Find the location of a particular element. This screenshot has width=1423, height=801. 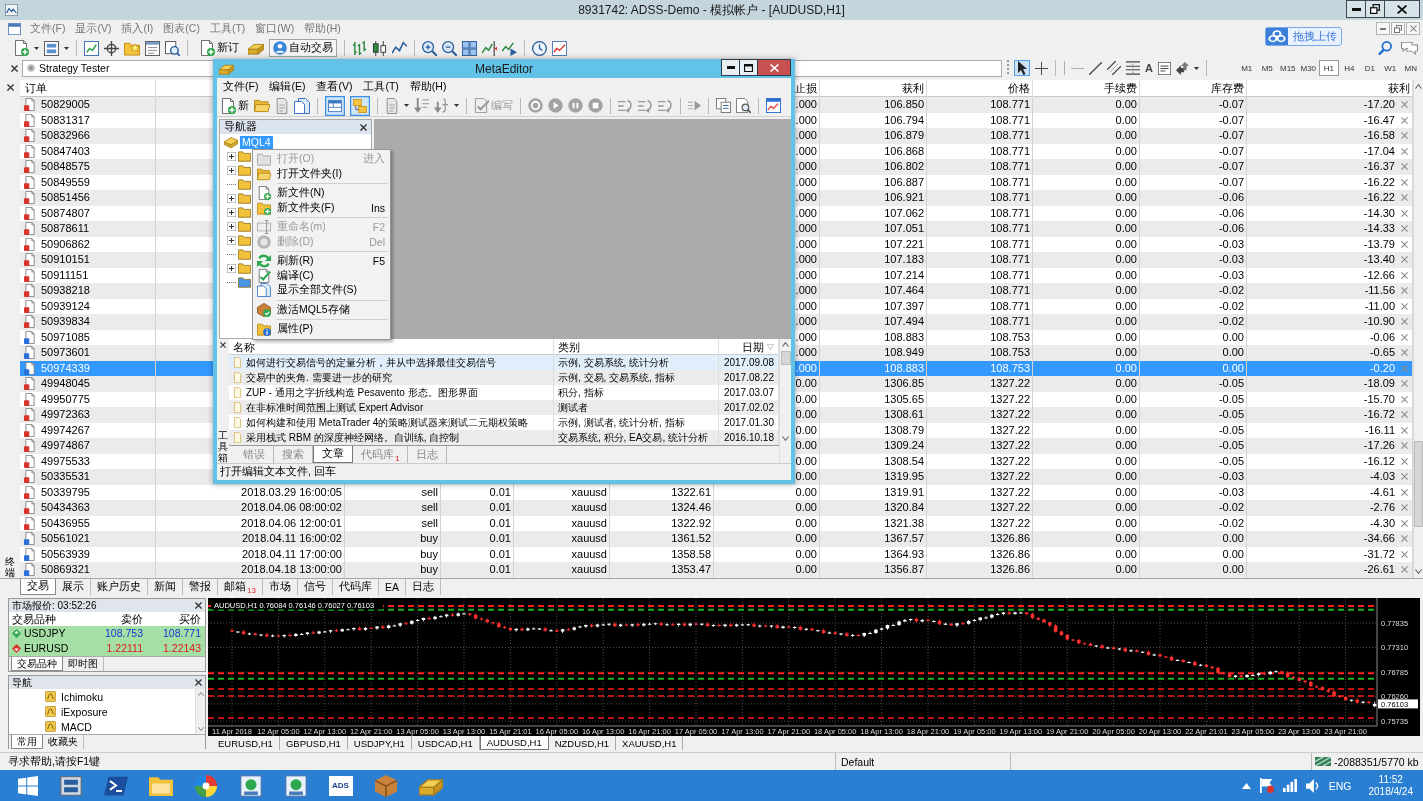

table-cell: 2018.04.06 08:00:02 is located at coordinates (291, 507).